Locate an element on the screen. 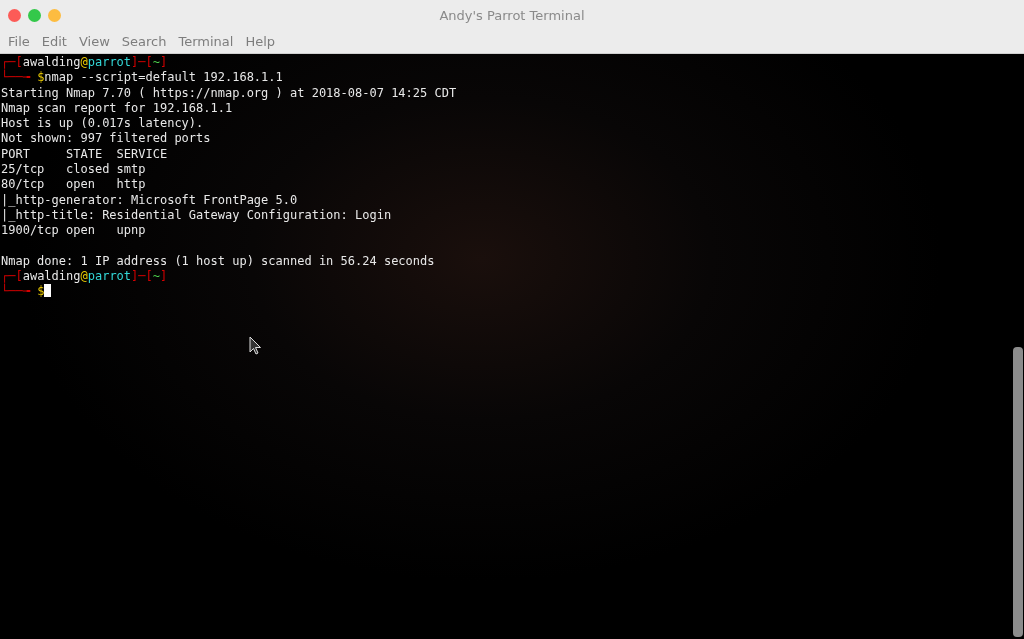  menu-item: View is located at coordinates (94, 41).